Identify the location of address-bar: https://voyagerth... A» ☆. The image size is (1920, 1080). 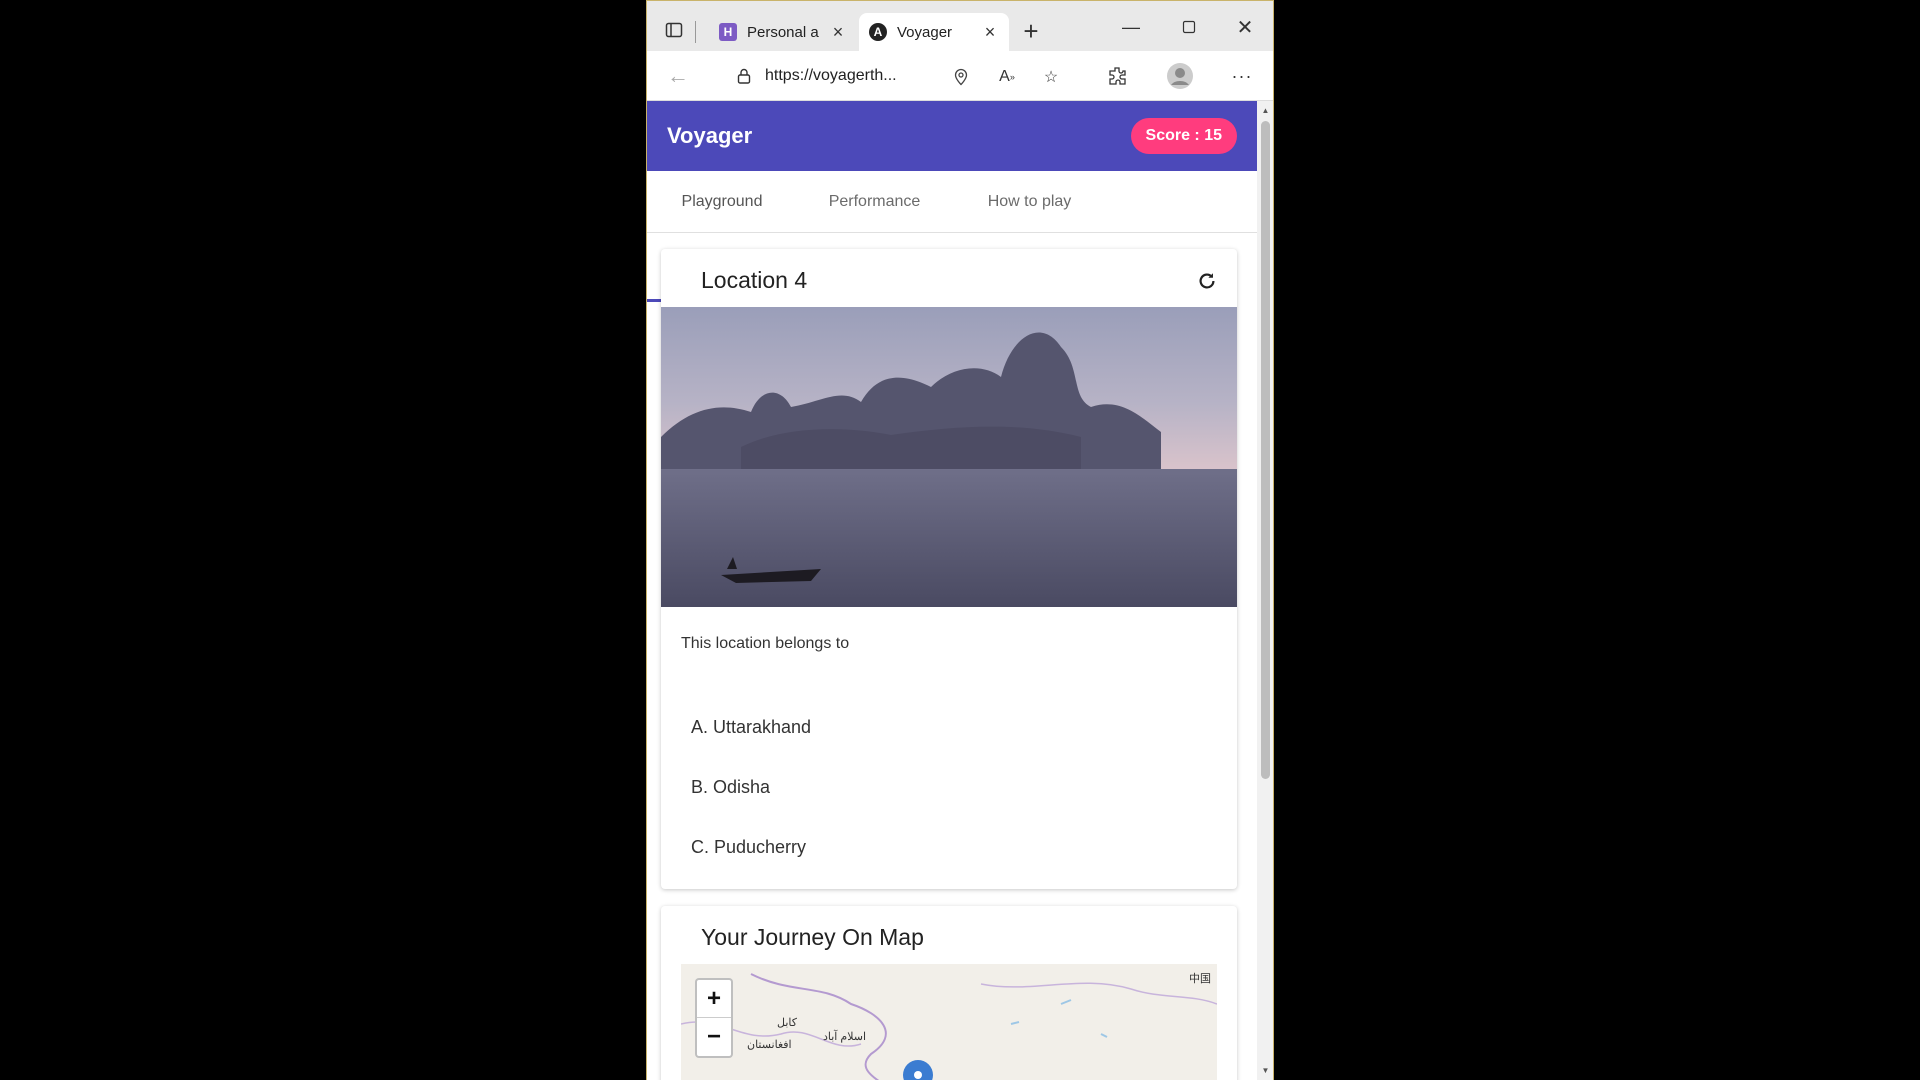
(901, 76).